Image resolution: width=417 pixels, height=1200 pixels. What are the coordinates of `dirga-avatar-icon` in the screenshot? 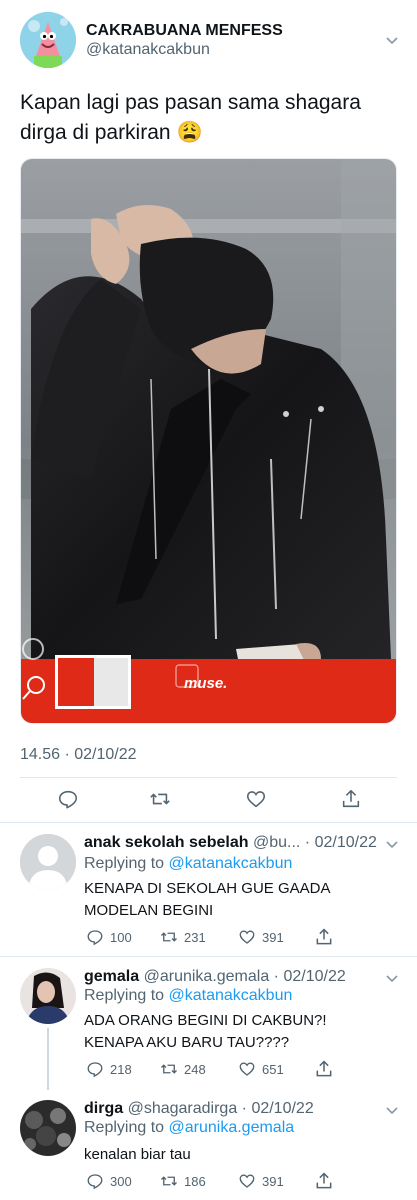 It's located at (48, 1128).